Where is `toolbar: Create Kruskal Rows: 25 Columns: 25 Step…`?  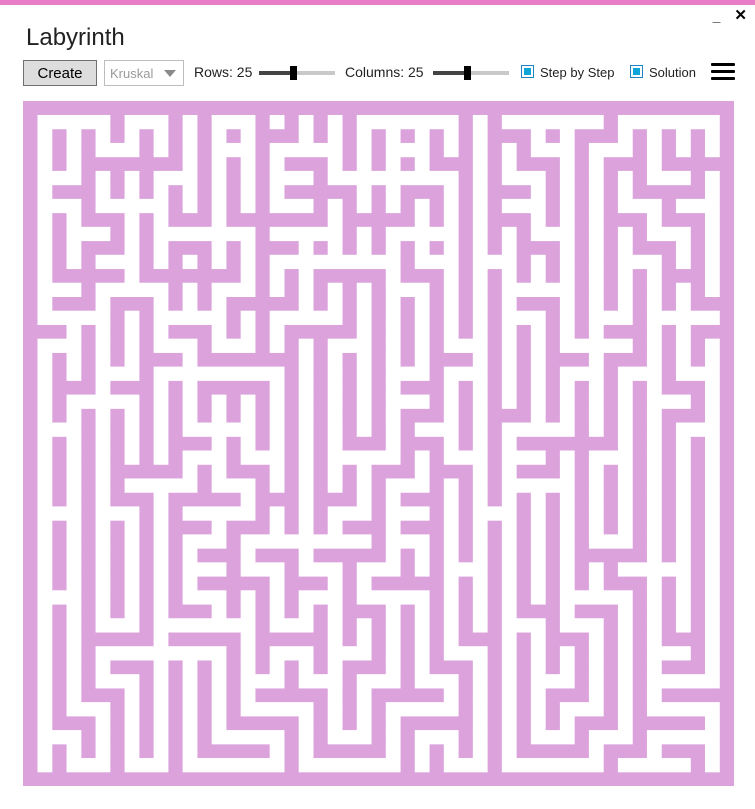
toolbar: Create Kruskal Rows: 25 Columns: 25 Step… is located at coordinates (379, 73).